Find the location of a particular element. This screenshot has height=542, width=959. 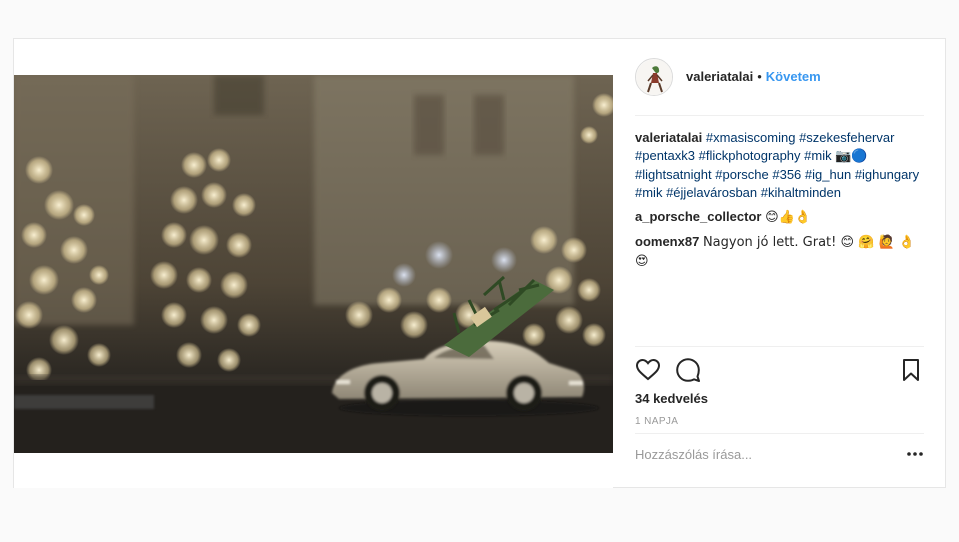

hashtag: #éjjelavárosban is located at coordinates (711, 192).